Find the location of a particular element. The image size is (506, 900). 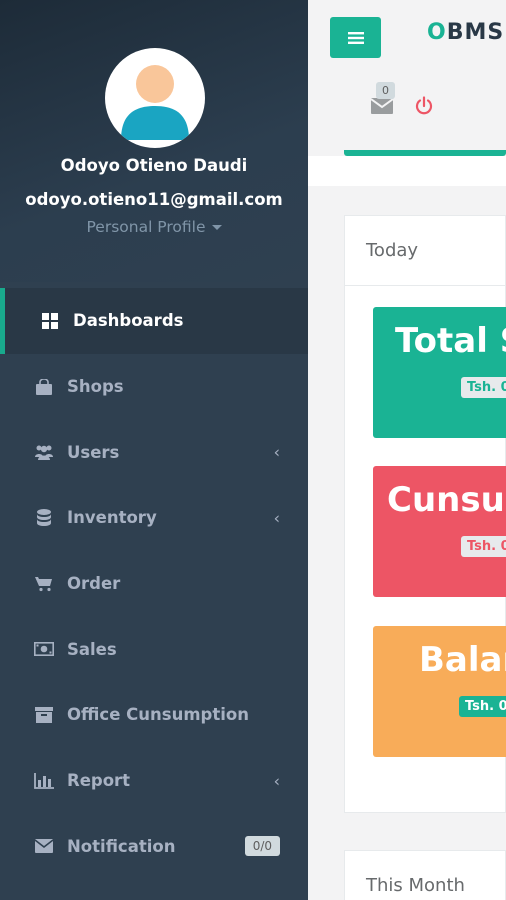

archive-icon is located at coordinates (44, 715).